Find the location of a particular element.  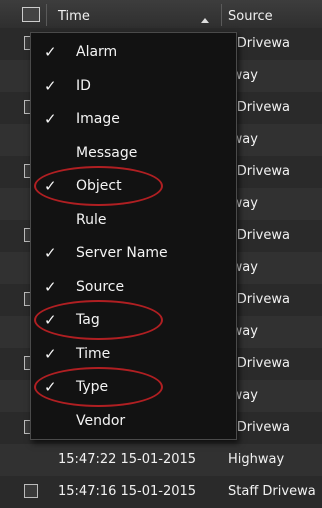

menu-item-label: Source is located at coordinates (100, 286).